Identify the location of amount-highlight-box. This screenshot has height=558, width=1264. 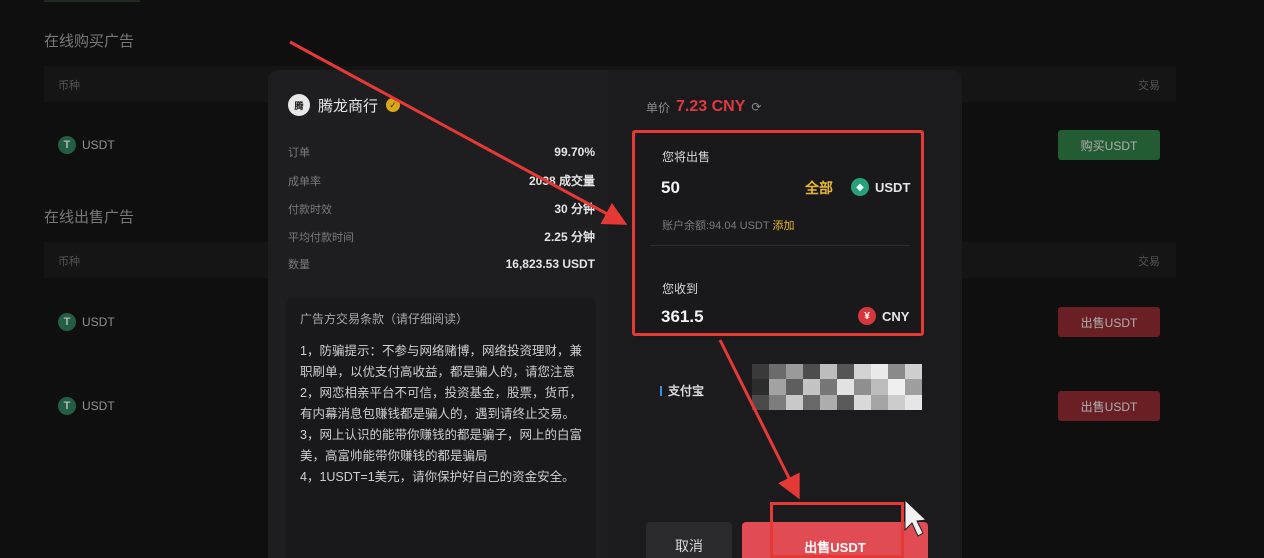
(778, 233).